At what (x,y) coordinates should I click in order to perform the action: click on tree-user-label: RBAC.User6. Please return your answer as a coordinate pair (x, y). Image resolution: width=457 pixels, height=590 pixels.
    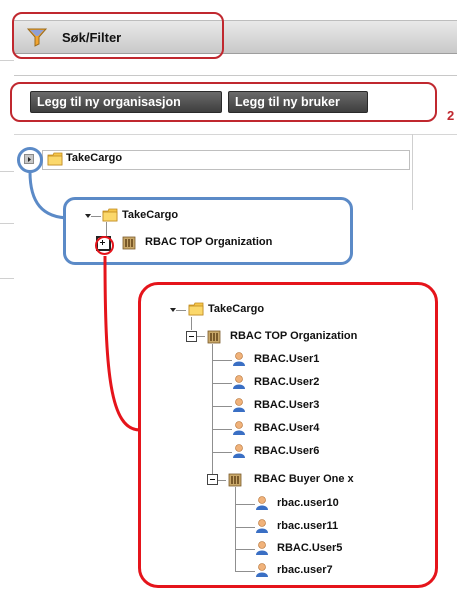
    Looking at the image, I should click on (287, 451).